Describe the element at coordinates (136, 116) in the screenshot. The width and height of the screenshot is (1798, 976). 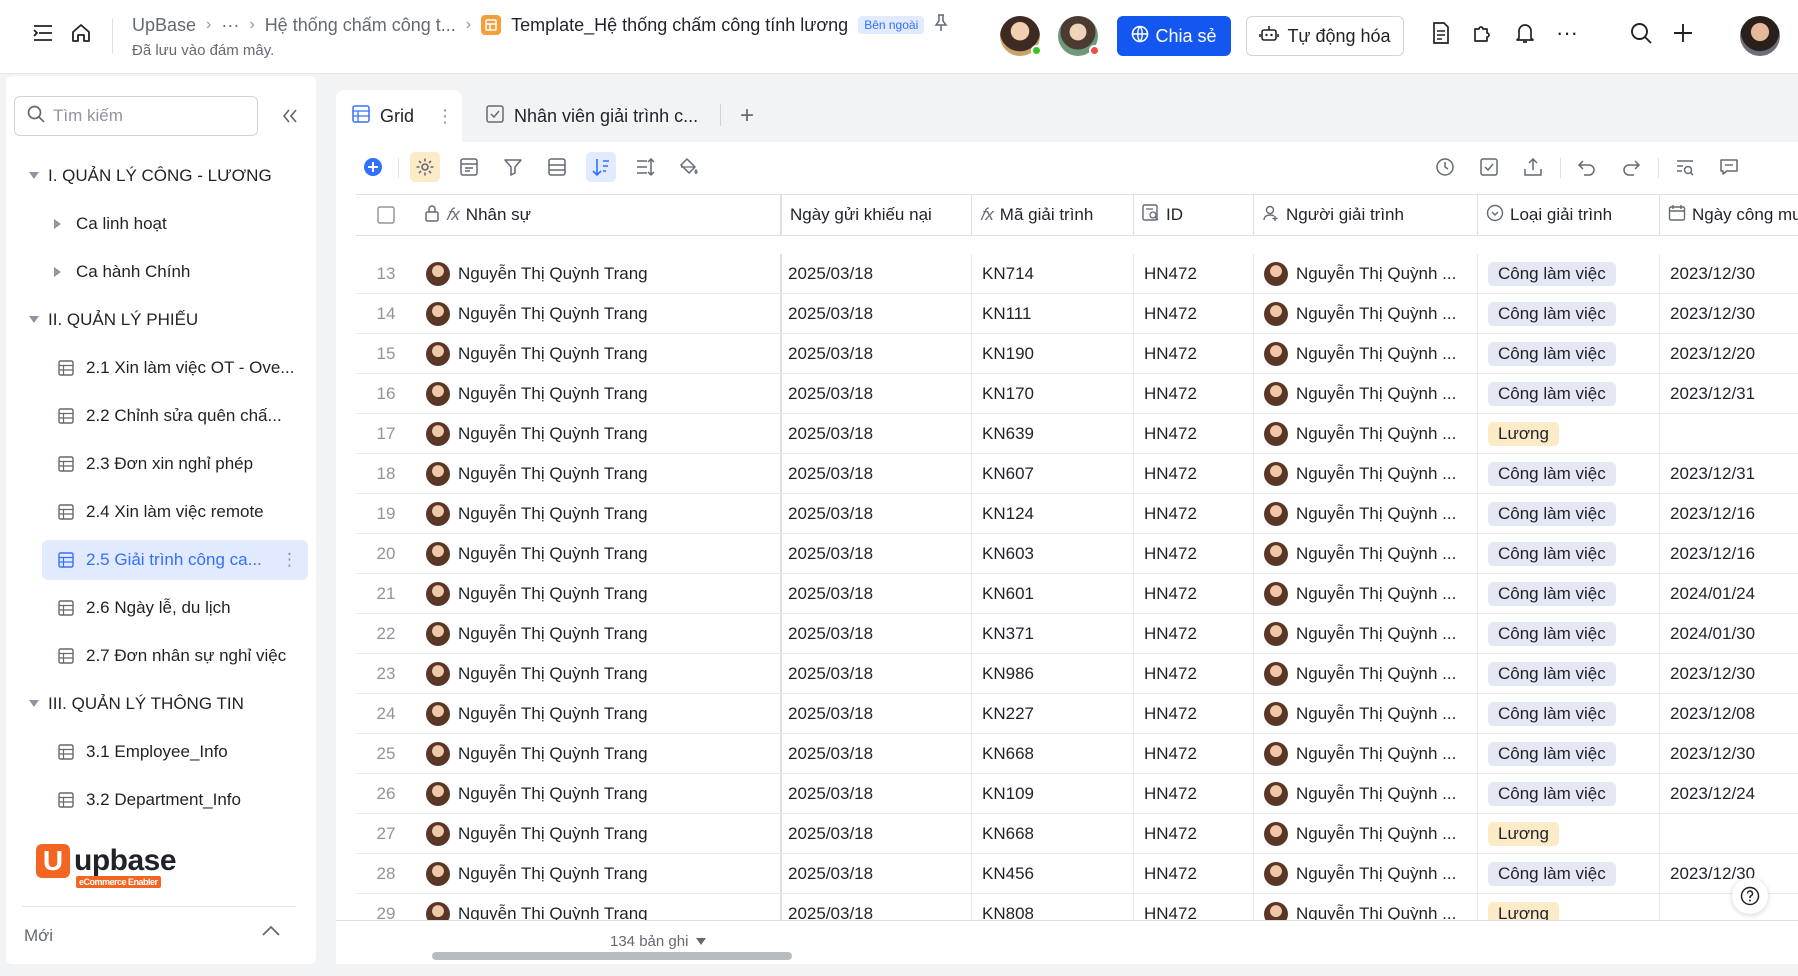
I see `sidebar-search` at that location.